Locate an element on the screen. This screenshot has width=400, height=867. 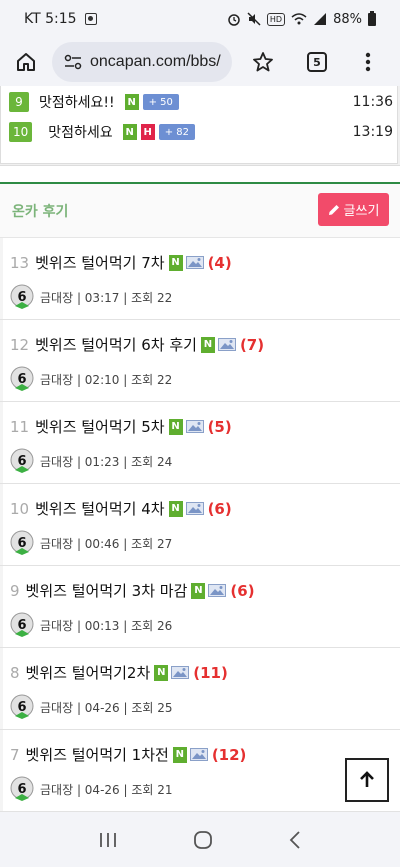
score-badge: + 50 is located at coordinates (160, 102).